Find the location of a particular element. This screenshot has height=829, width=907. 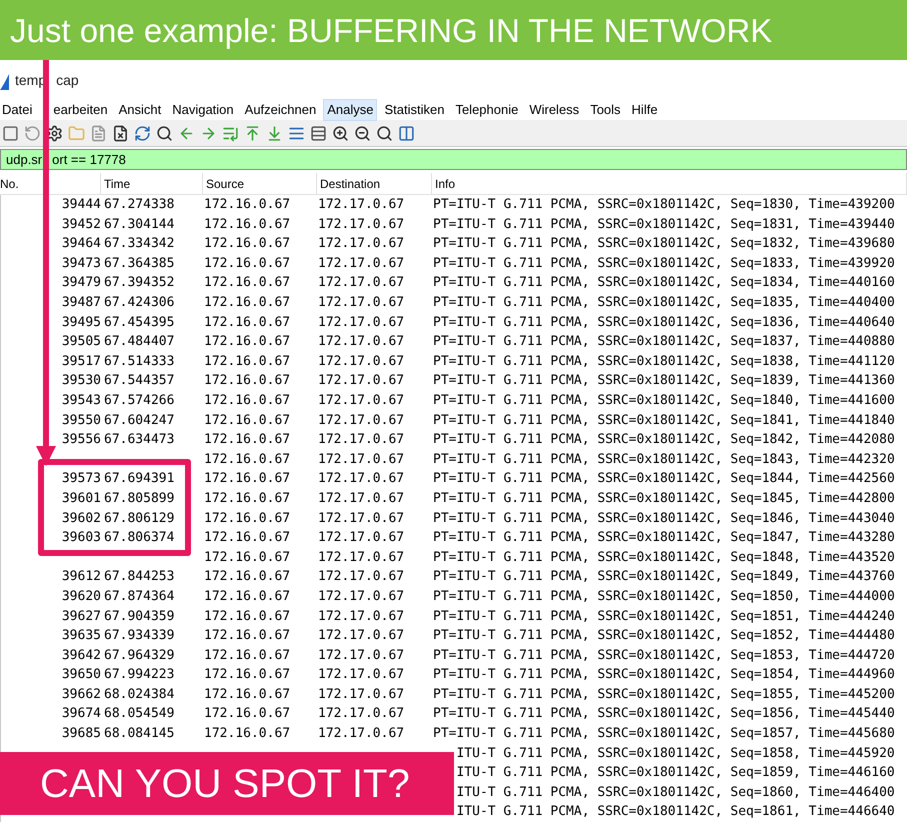

table-cell: 39602 is located at coordinates (81, 518).